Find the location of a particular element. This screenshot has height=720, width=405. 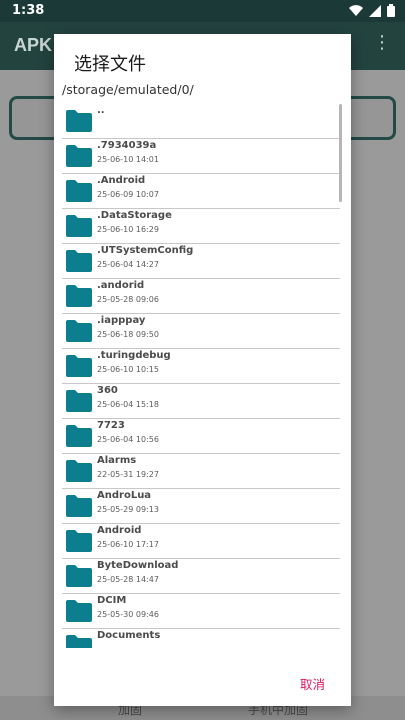

file-name: .turingdebug is located at coordinates (134, 355).